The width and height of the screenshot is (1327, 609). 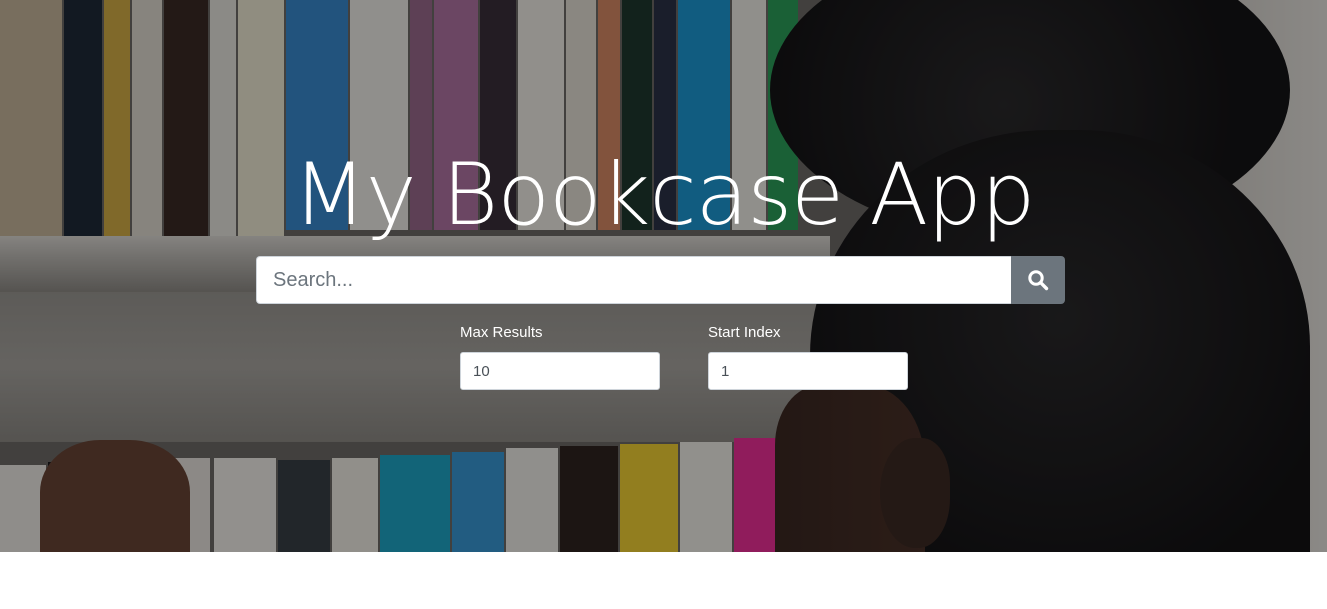 What do you see at coordinates (560, 371) in the screenshot?
I see `max-results-input` at bounding box center [560, 371].